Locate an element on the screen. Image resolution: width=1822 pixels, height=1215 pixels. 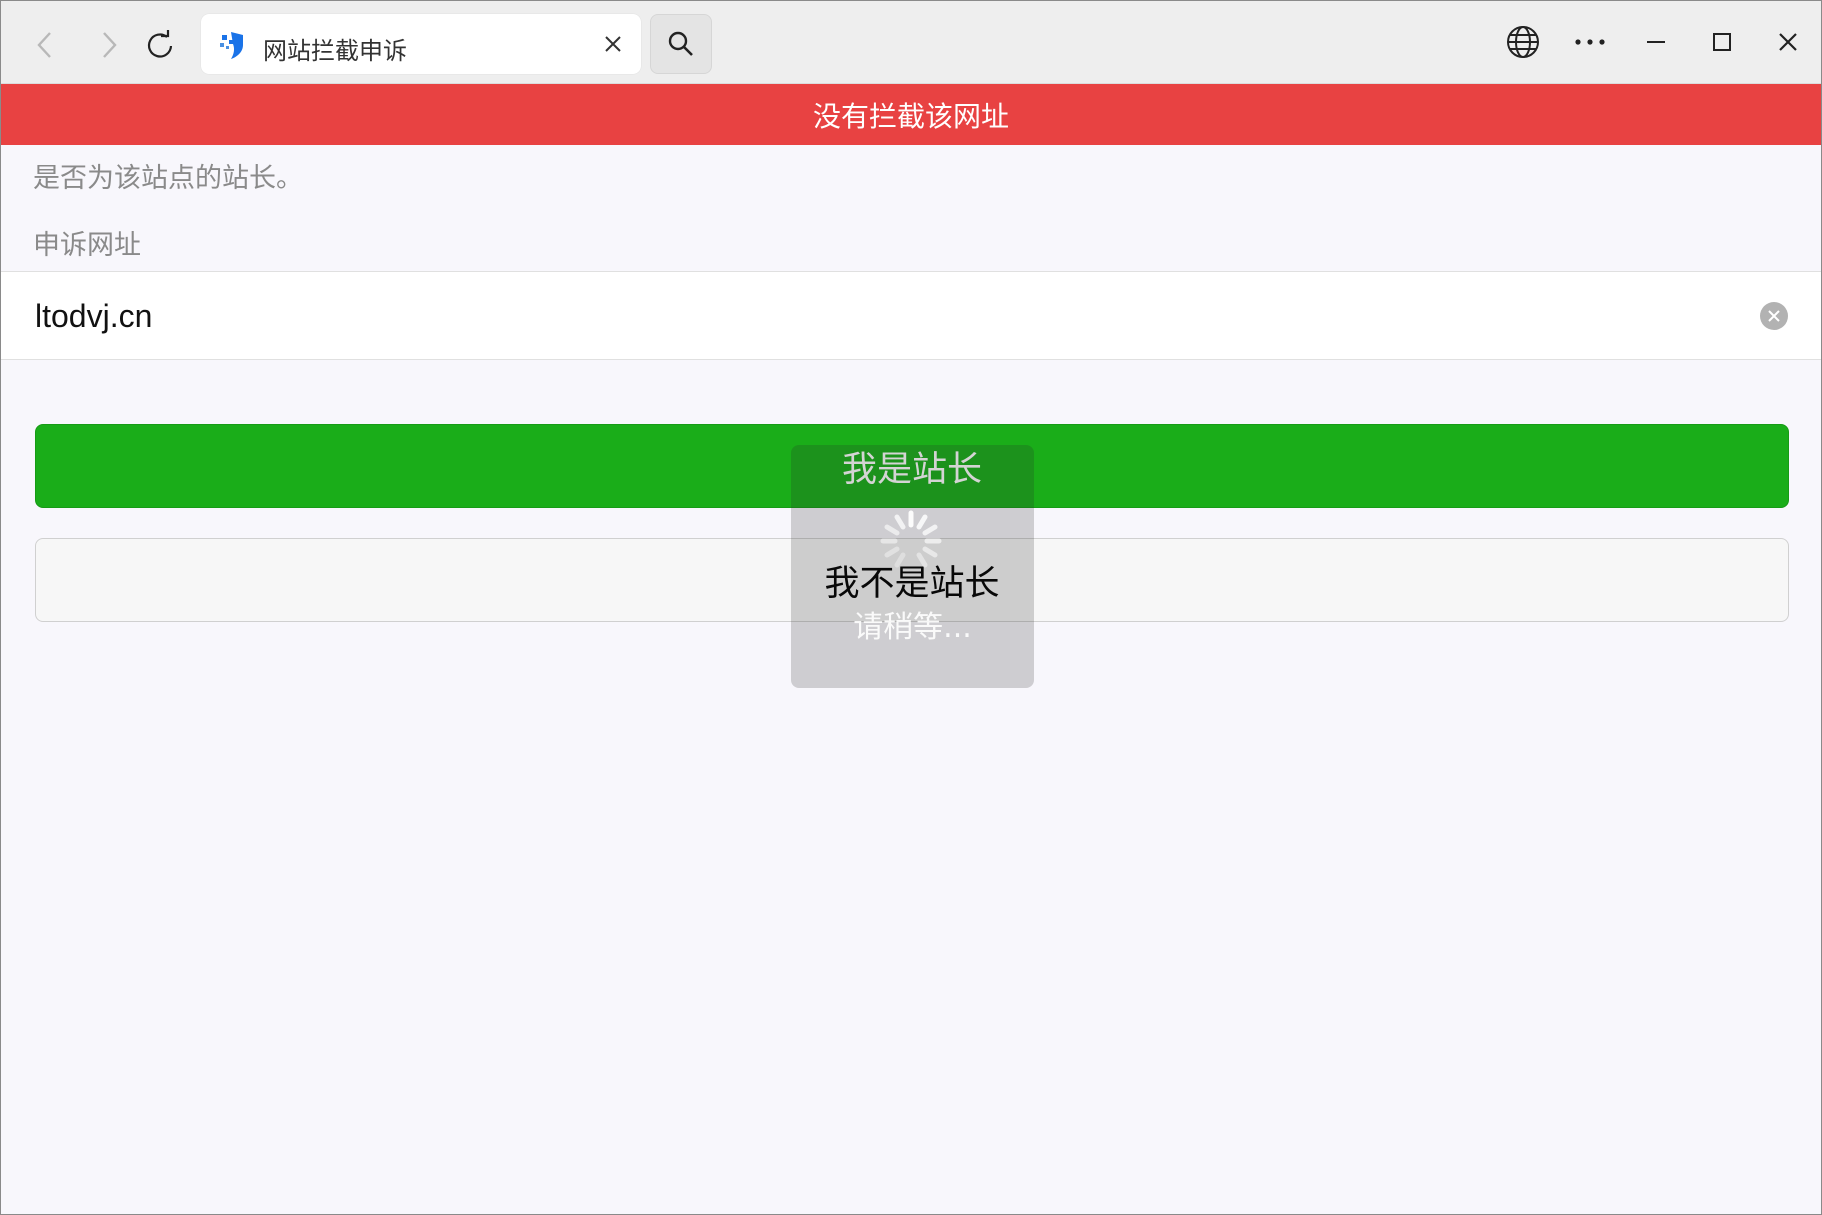
more-horizontal-icon is located at coordinates (1590, 42).